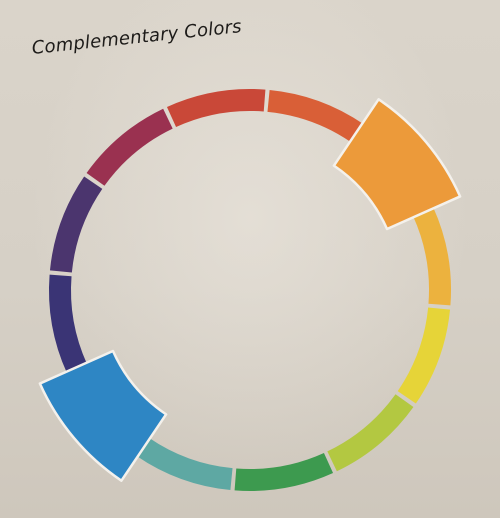 The image size is (500, 518). Describe the element at coordinates (76, 224) in the screenshot. I see `wheel-segment-violet` at that location.